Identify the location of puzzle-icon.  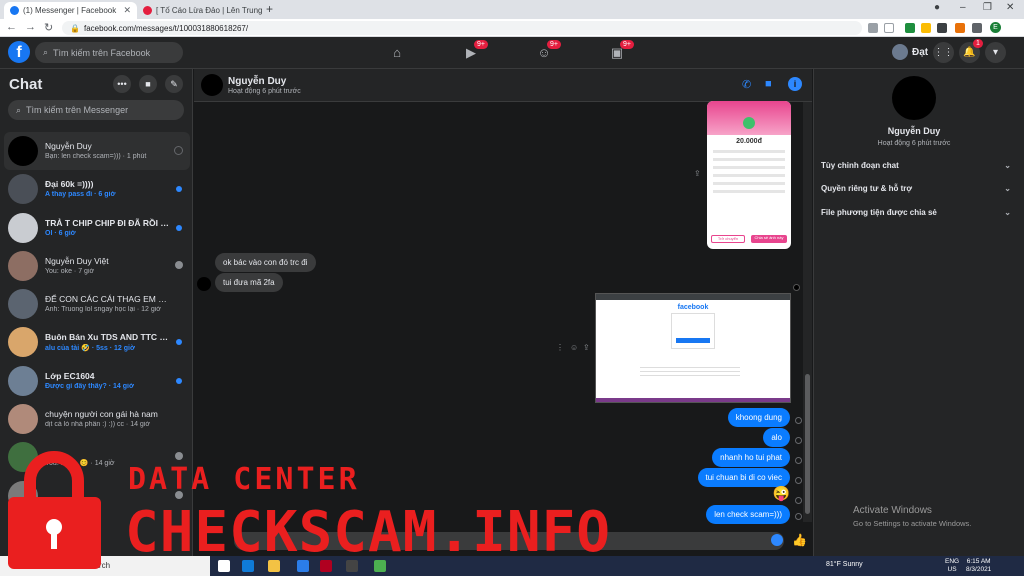
(977, 28).